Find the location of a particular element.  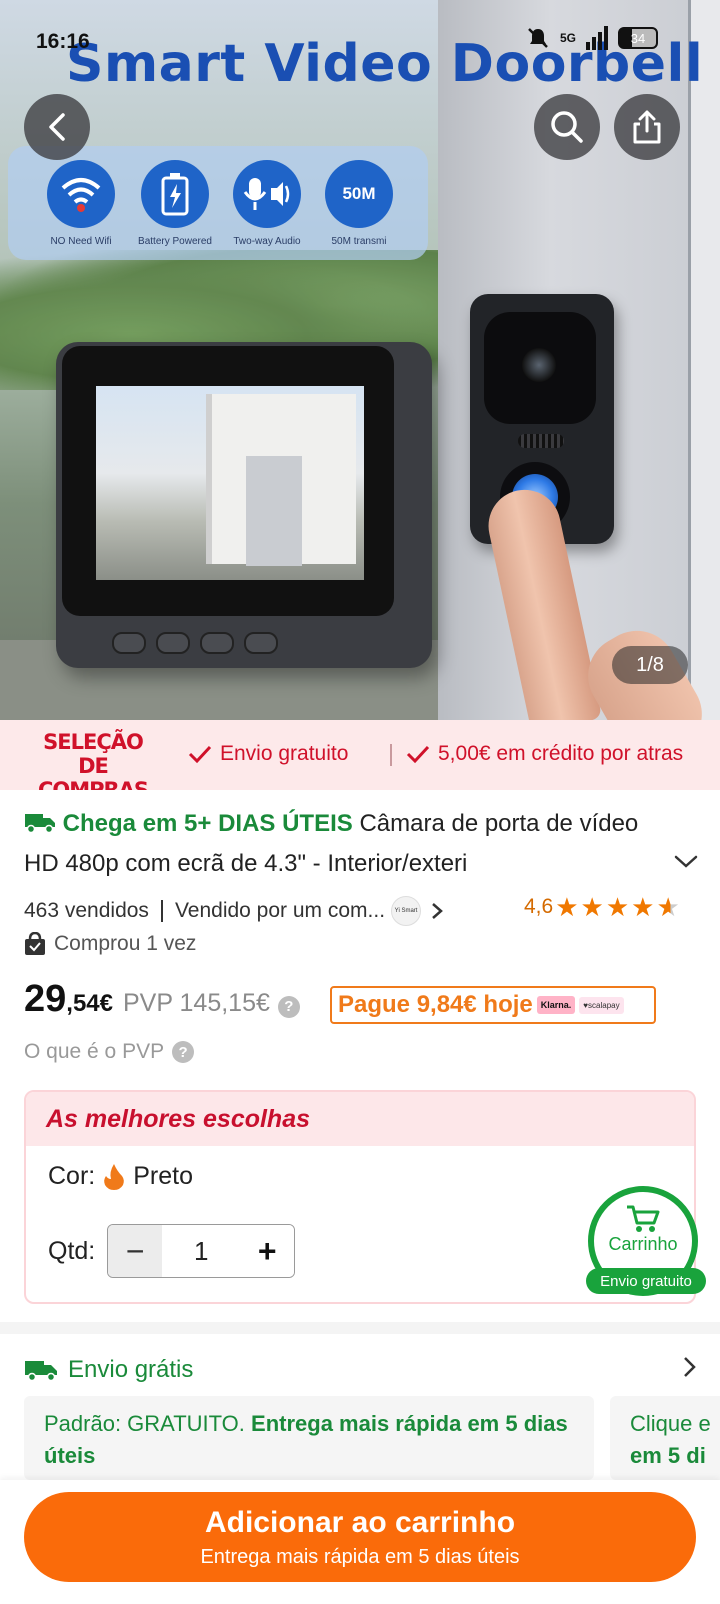

increase-button: + is located at coordinates (267, 1251).